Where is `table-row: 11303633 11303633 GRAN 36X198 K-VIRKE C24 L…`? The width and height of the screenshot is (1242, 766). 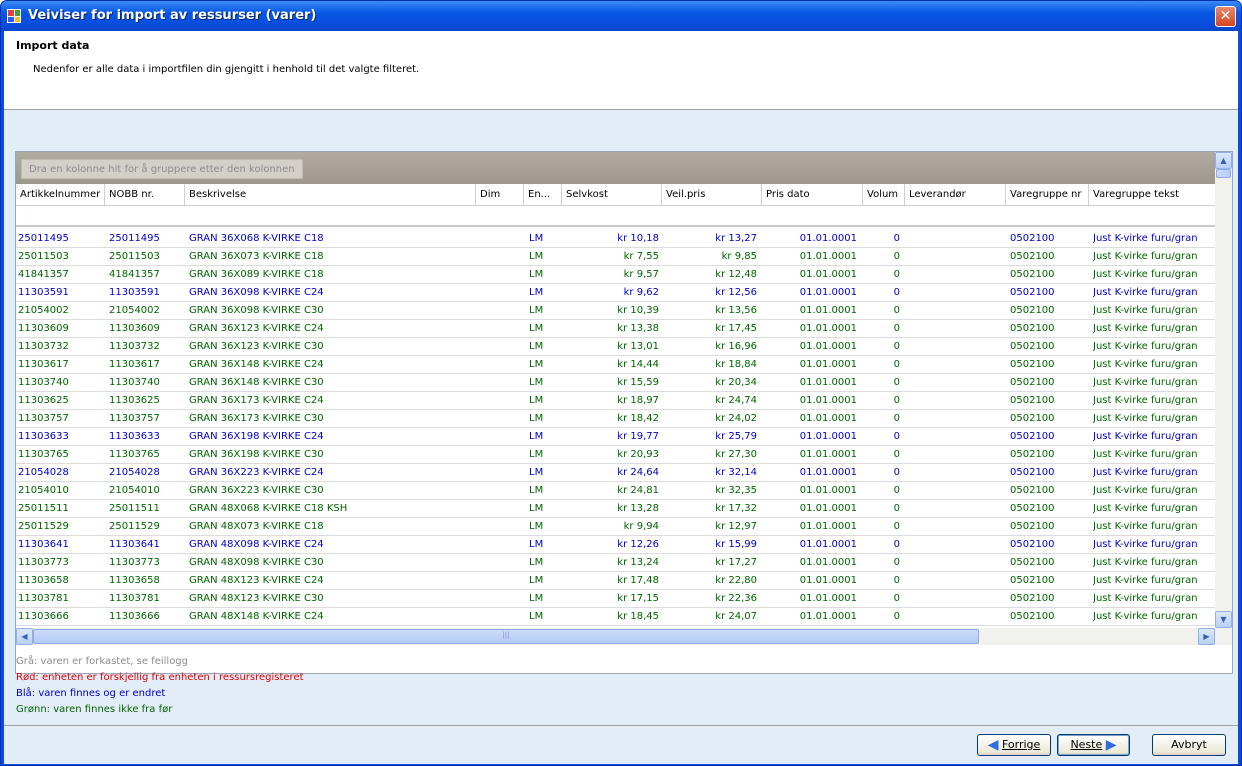 table-row: 11303633 11303633 GRAN 36X198 K-VIRKE C24 L… is located at coordinates (615, 437).